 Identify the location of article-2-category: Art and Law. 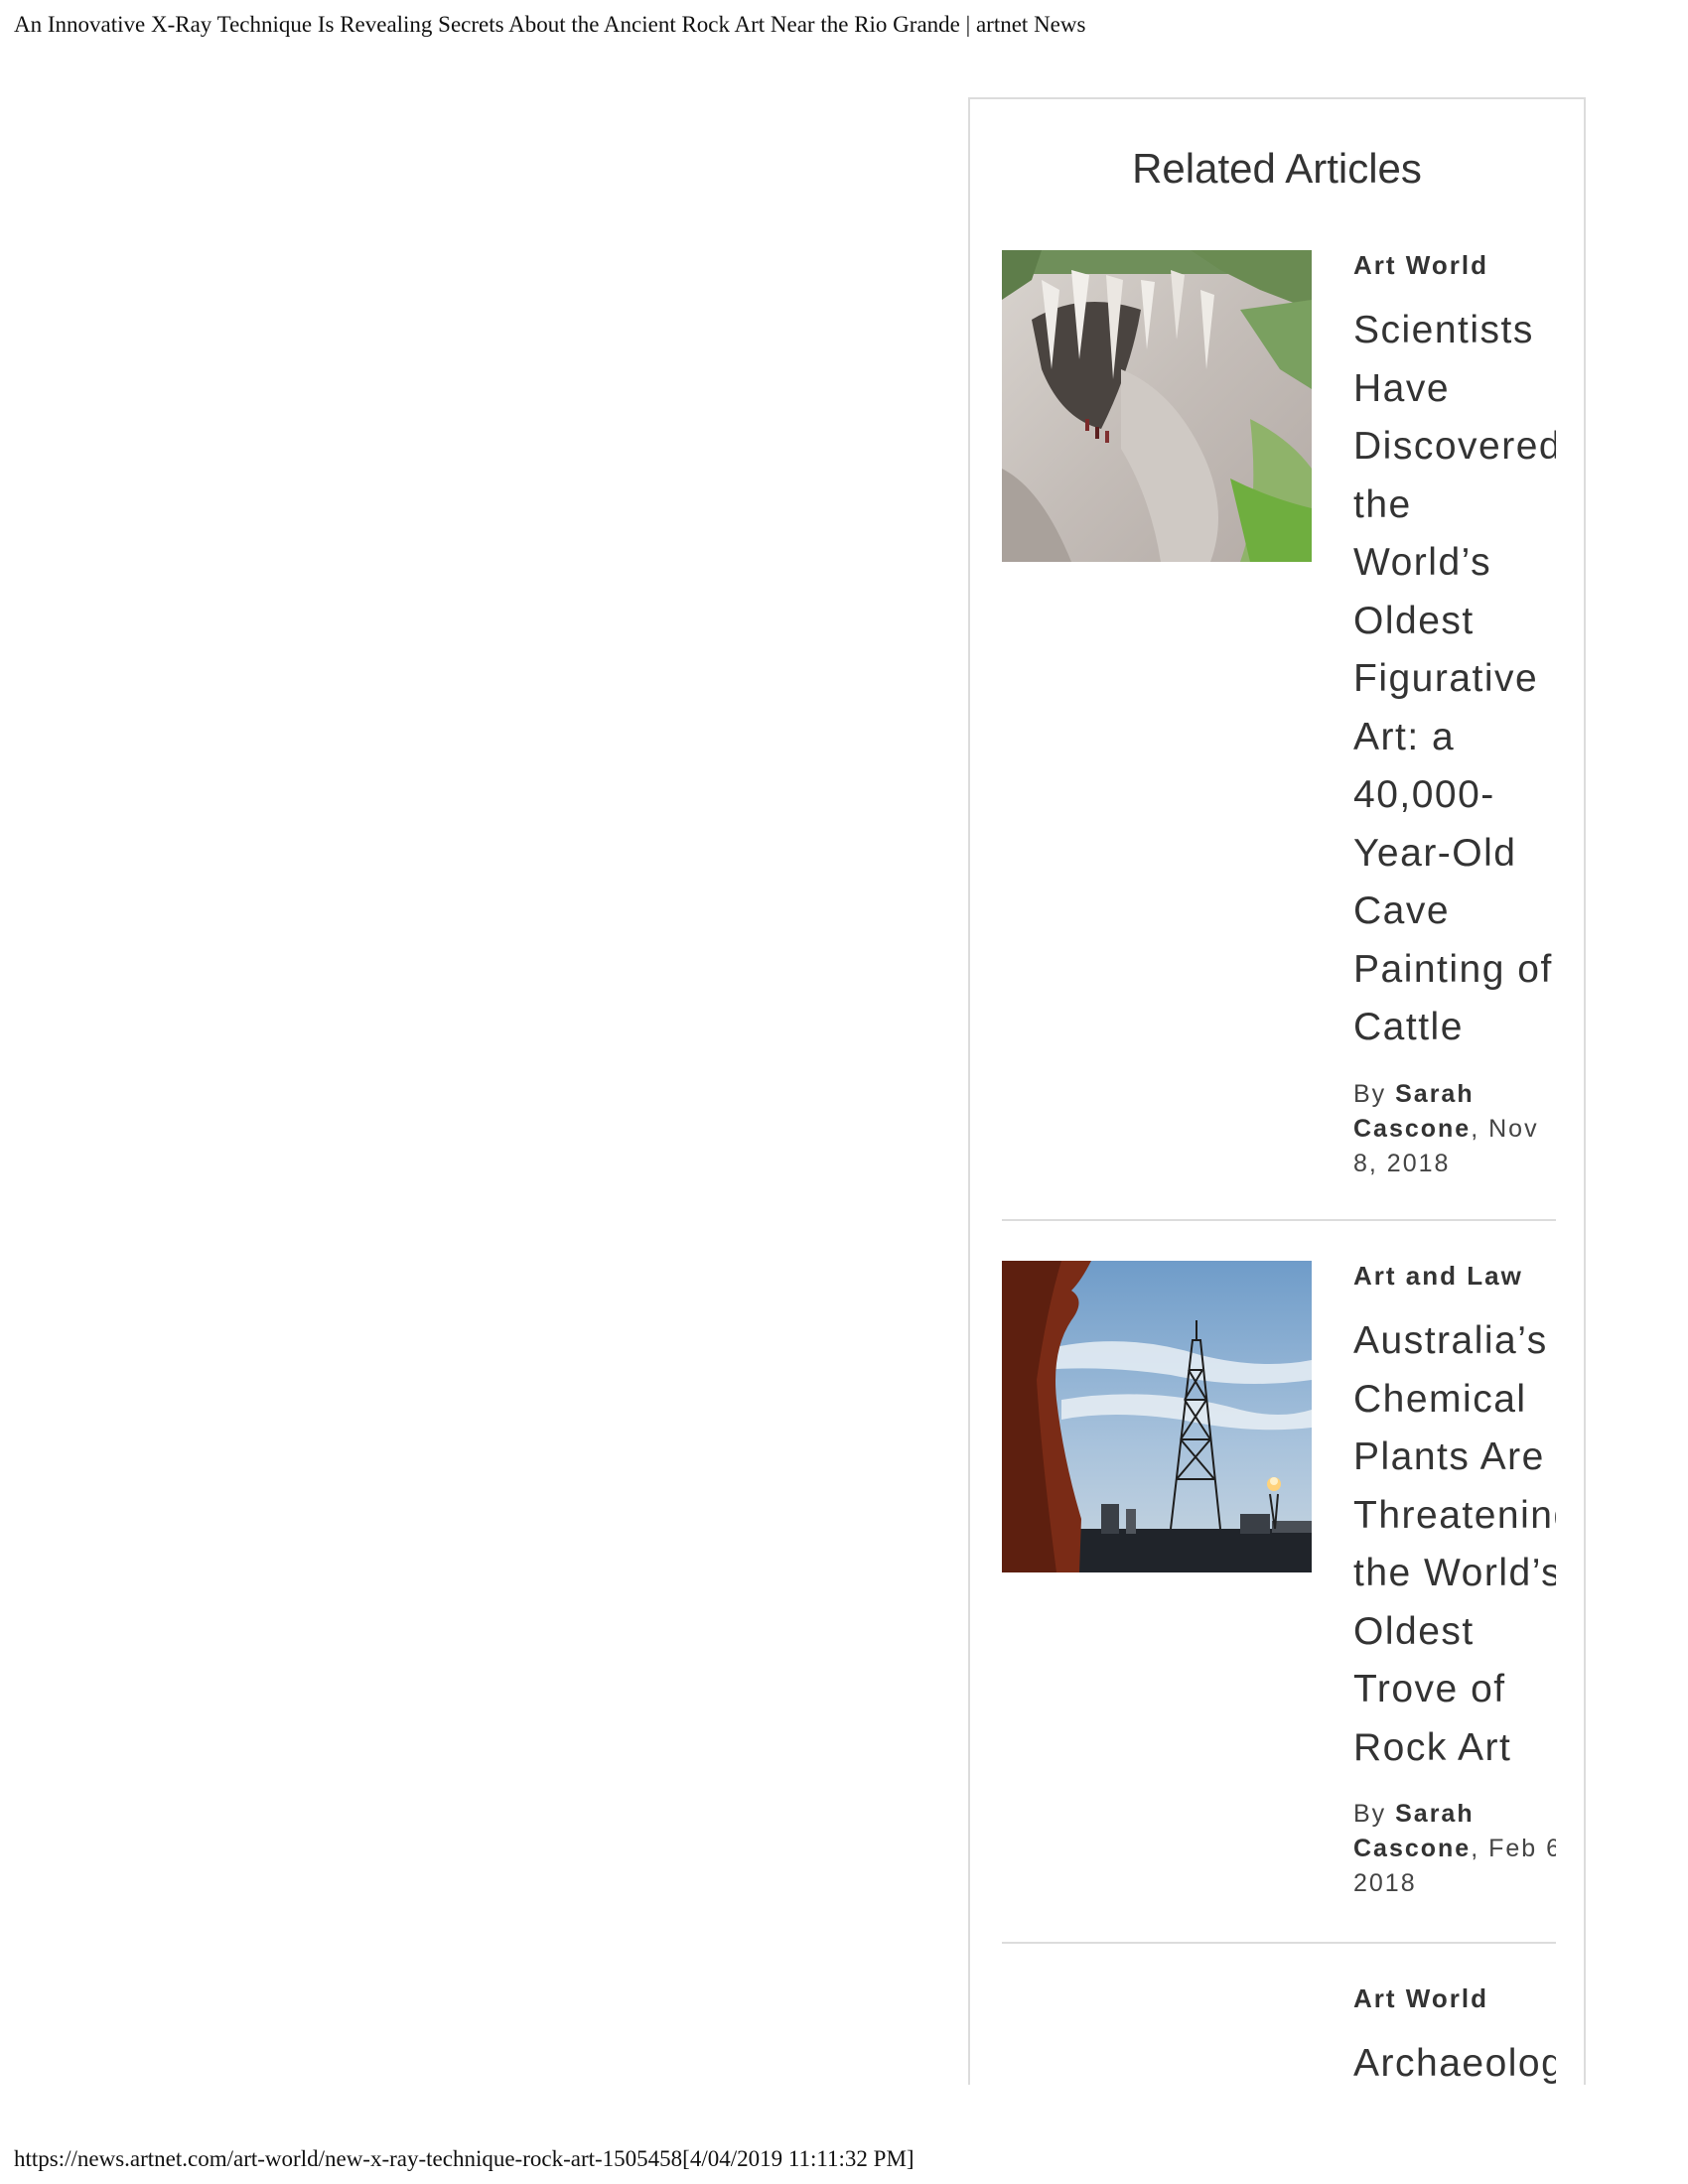
(1454, 1276).